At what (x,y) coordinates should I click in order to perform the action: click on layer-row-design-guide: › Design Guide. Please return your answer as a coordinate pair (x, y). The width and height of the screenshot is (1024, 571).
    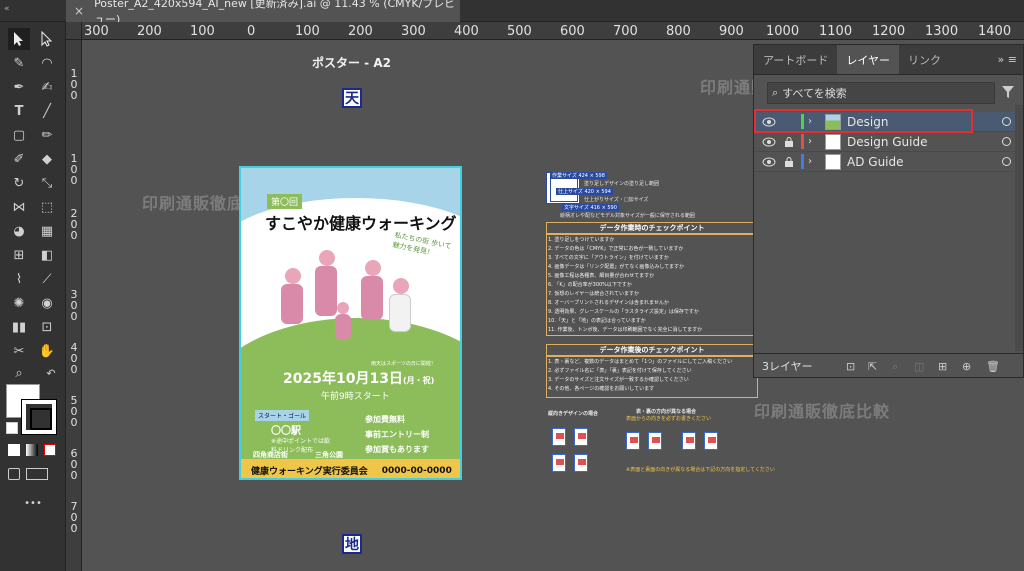
    Looking at the image, I should click on (888, 142).